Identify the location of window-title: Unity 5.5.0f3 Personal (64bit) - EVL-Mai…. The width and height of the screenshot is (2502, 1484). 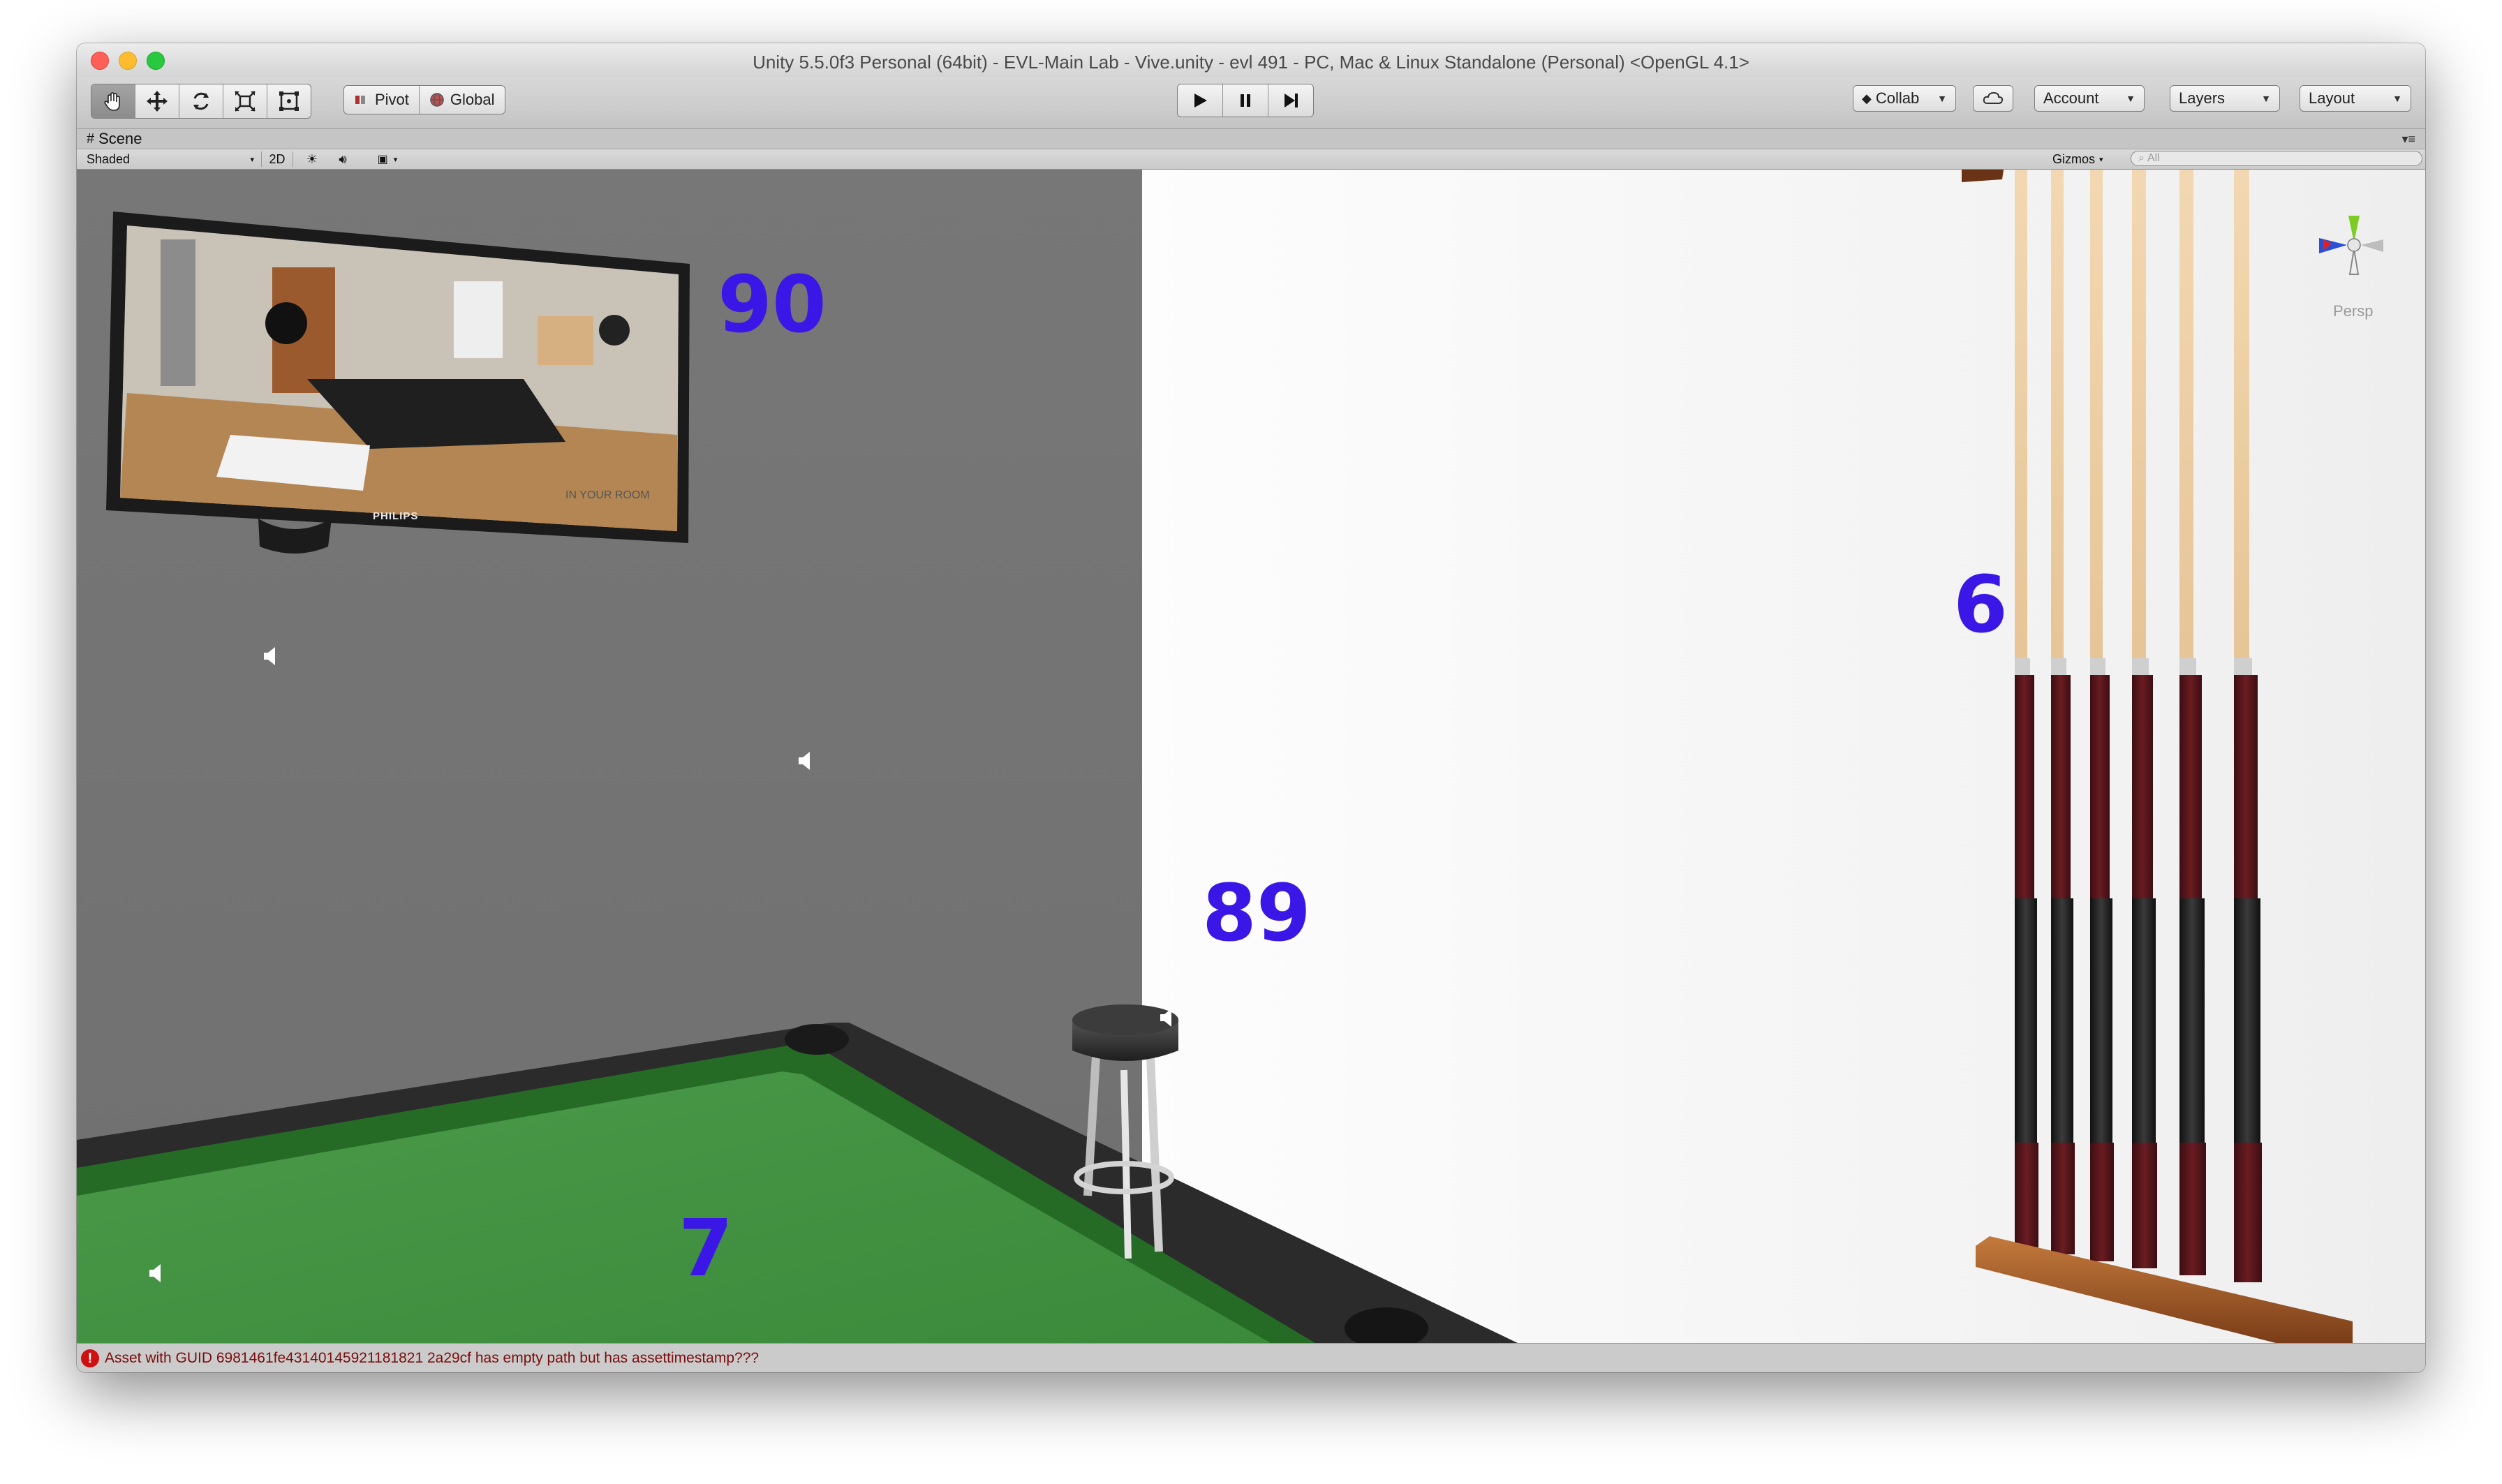
(1251, 62).